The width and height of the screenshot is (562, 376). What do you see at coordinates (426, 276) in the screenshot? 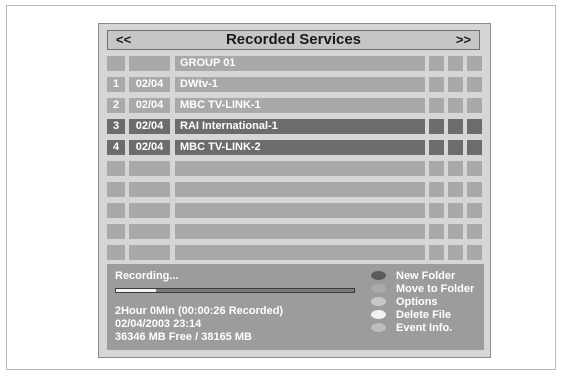
I see `legend-label: New Folder` at bounding box center [426, 276].